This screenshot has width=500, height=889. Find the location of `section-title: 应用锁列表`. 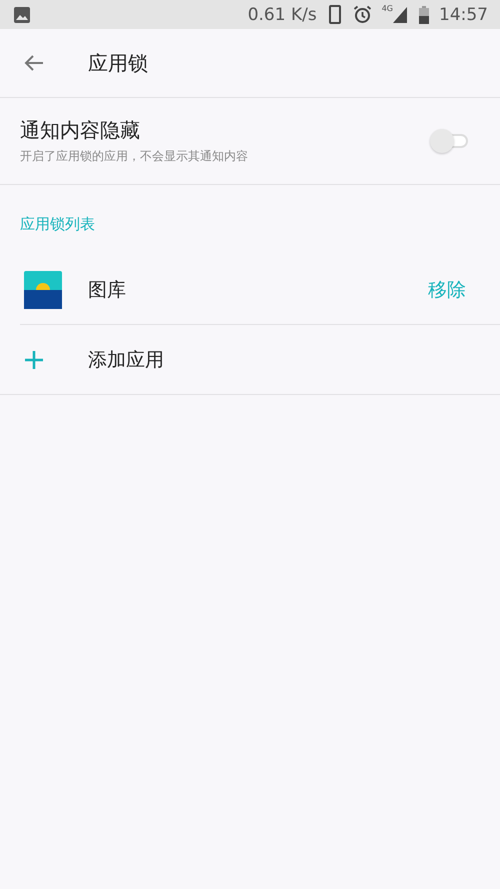

section-title: 应用锁列表 is located at coordinates (57, 224).